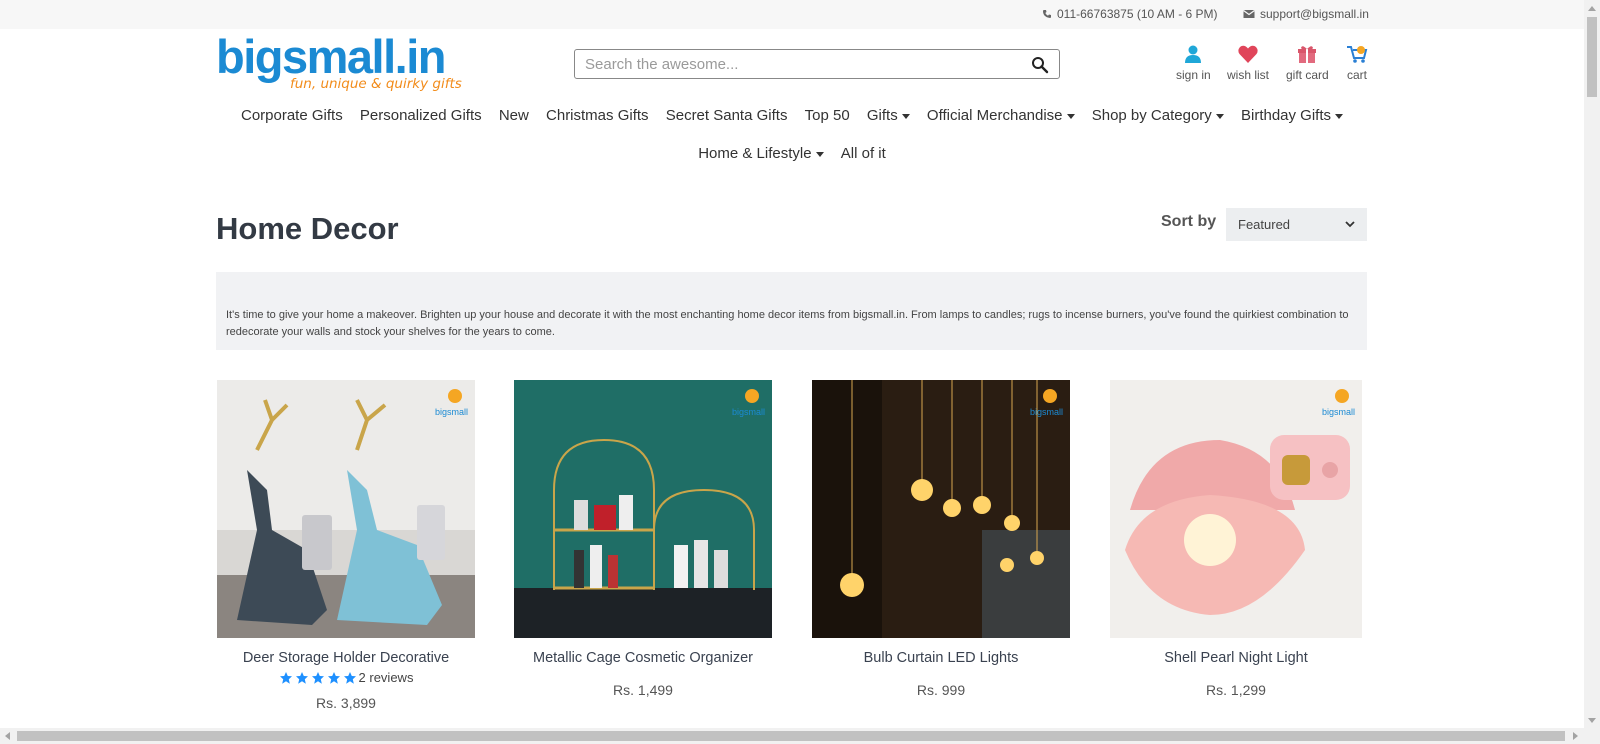 The image size is (1600, 744). I want to click on nav-personalized-gifts: Personalized Gifts, so click(420, 115).